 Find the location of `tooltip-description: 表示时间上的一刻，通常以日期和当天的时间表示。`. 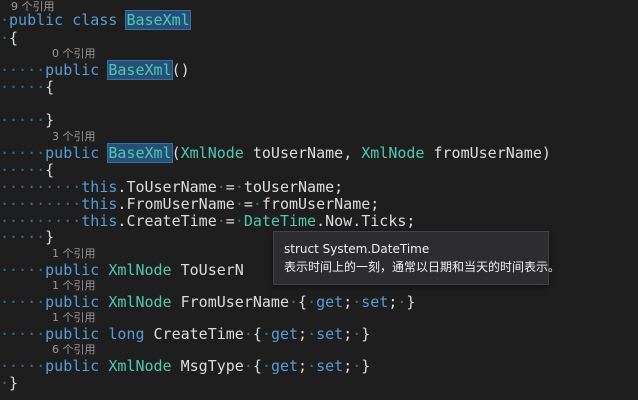

tooltip-description: 表示时间上的一刻，通常以日期和当天的时间表示。 is located at coordinates (422, 267).